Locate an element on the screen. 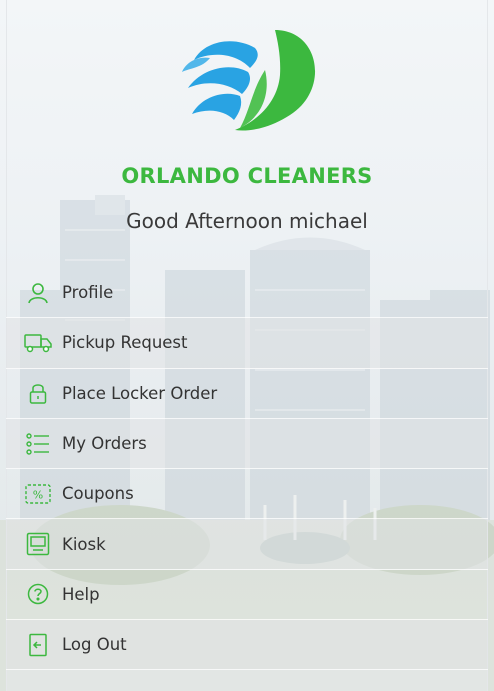  menu-item-my-orders: My Orders is located at coordinates (247, 444).